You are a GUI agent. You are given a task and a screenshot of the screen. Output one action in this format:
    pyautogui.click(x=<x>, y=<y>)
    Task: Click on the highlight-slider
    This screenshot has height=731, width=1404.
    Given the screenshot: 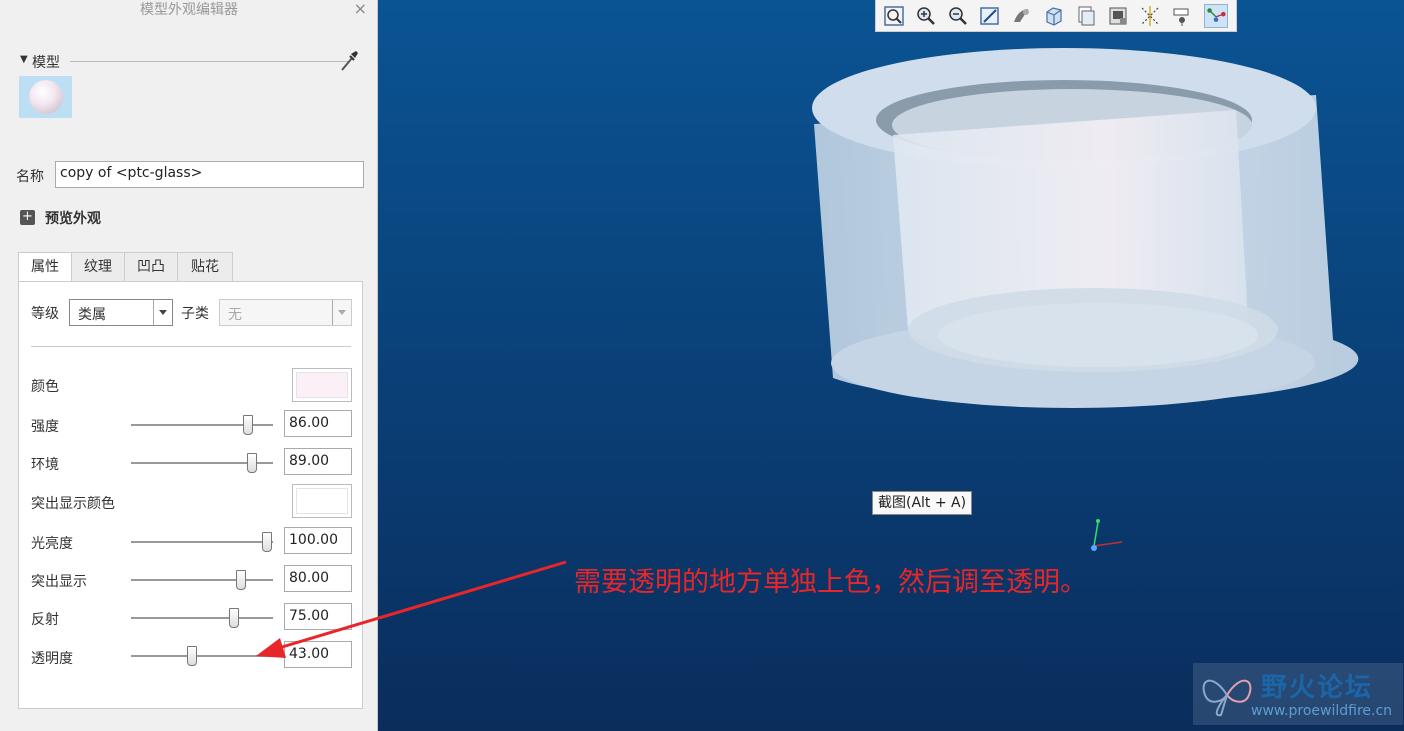 What is the action you would take?
    pyautogui.click(x=202, y=580)
    